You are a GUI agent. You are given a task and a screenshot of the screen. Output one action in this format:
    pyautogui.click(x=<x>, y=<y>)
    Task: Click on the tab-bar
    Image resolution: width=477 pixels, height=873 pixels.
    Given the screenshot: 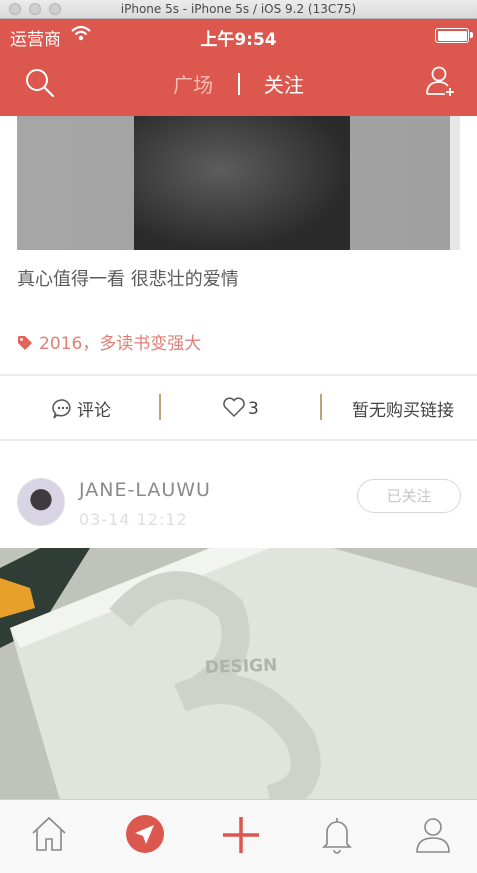 What is the action you would take?
    pyautogui.click(x=238, y=836)
    